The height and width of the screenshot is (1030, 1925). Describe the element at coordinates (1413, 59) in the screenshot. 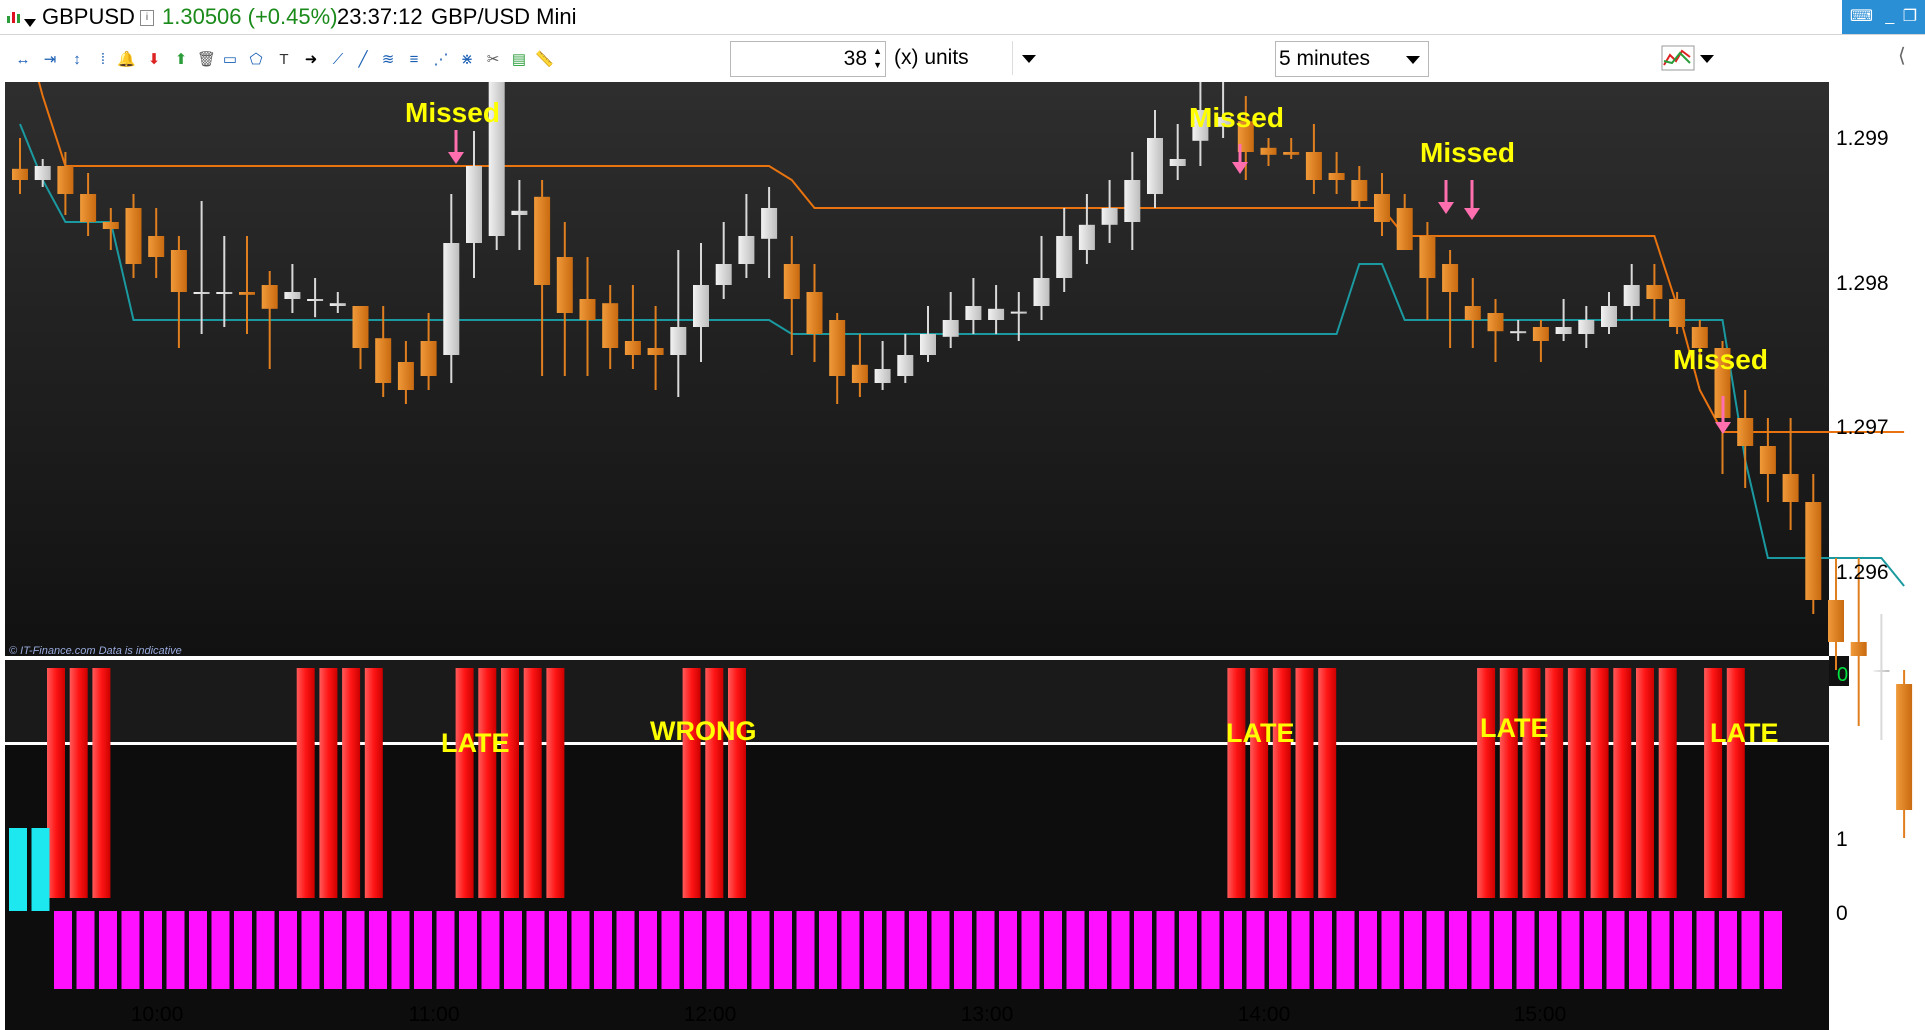

I see `interval-dropdown-icon` at that location.